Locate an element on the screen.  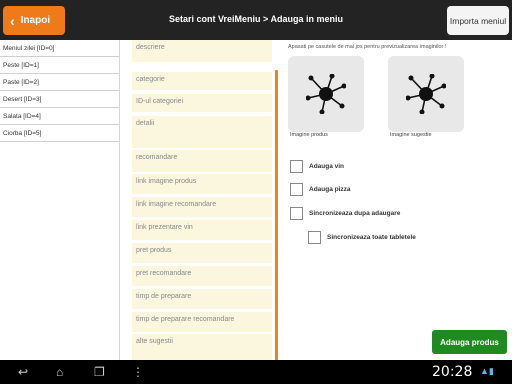
checkbox-row: Adauga pizza is located at coordinates (320, 189).